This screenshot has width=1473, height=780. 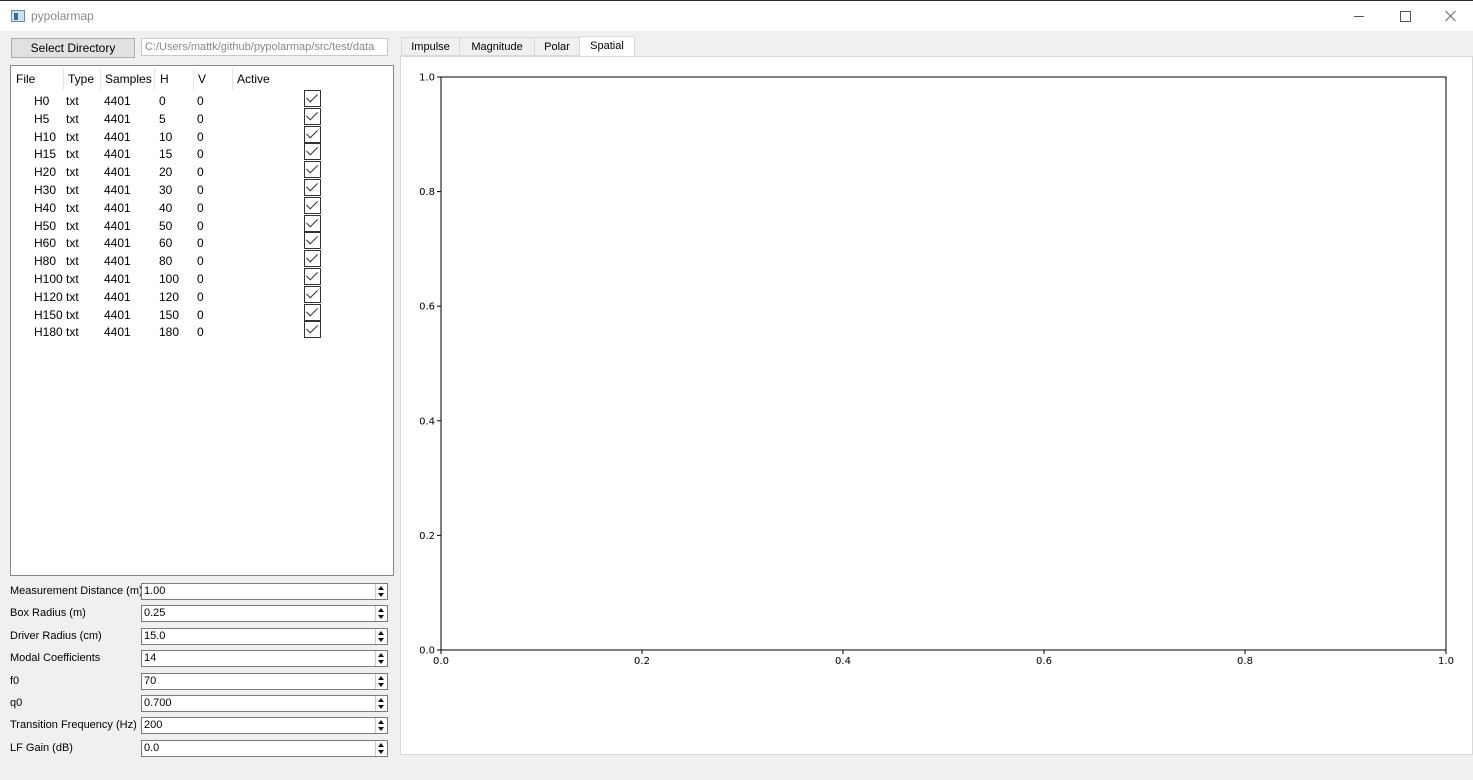 What do you see at coordinates (264, 659) in the screenshot?
I see `modal-coefficients-spinbox: 14` at bounding box center [264, 659].